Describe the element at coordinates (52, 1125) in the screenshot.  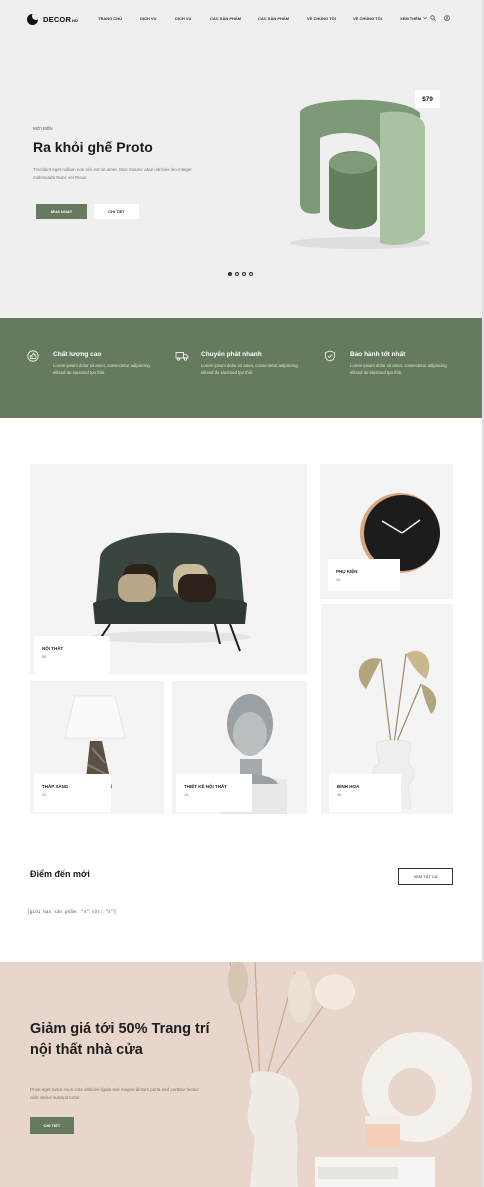
I see `promo-details-button: CHI TIẾT` at that location.